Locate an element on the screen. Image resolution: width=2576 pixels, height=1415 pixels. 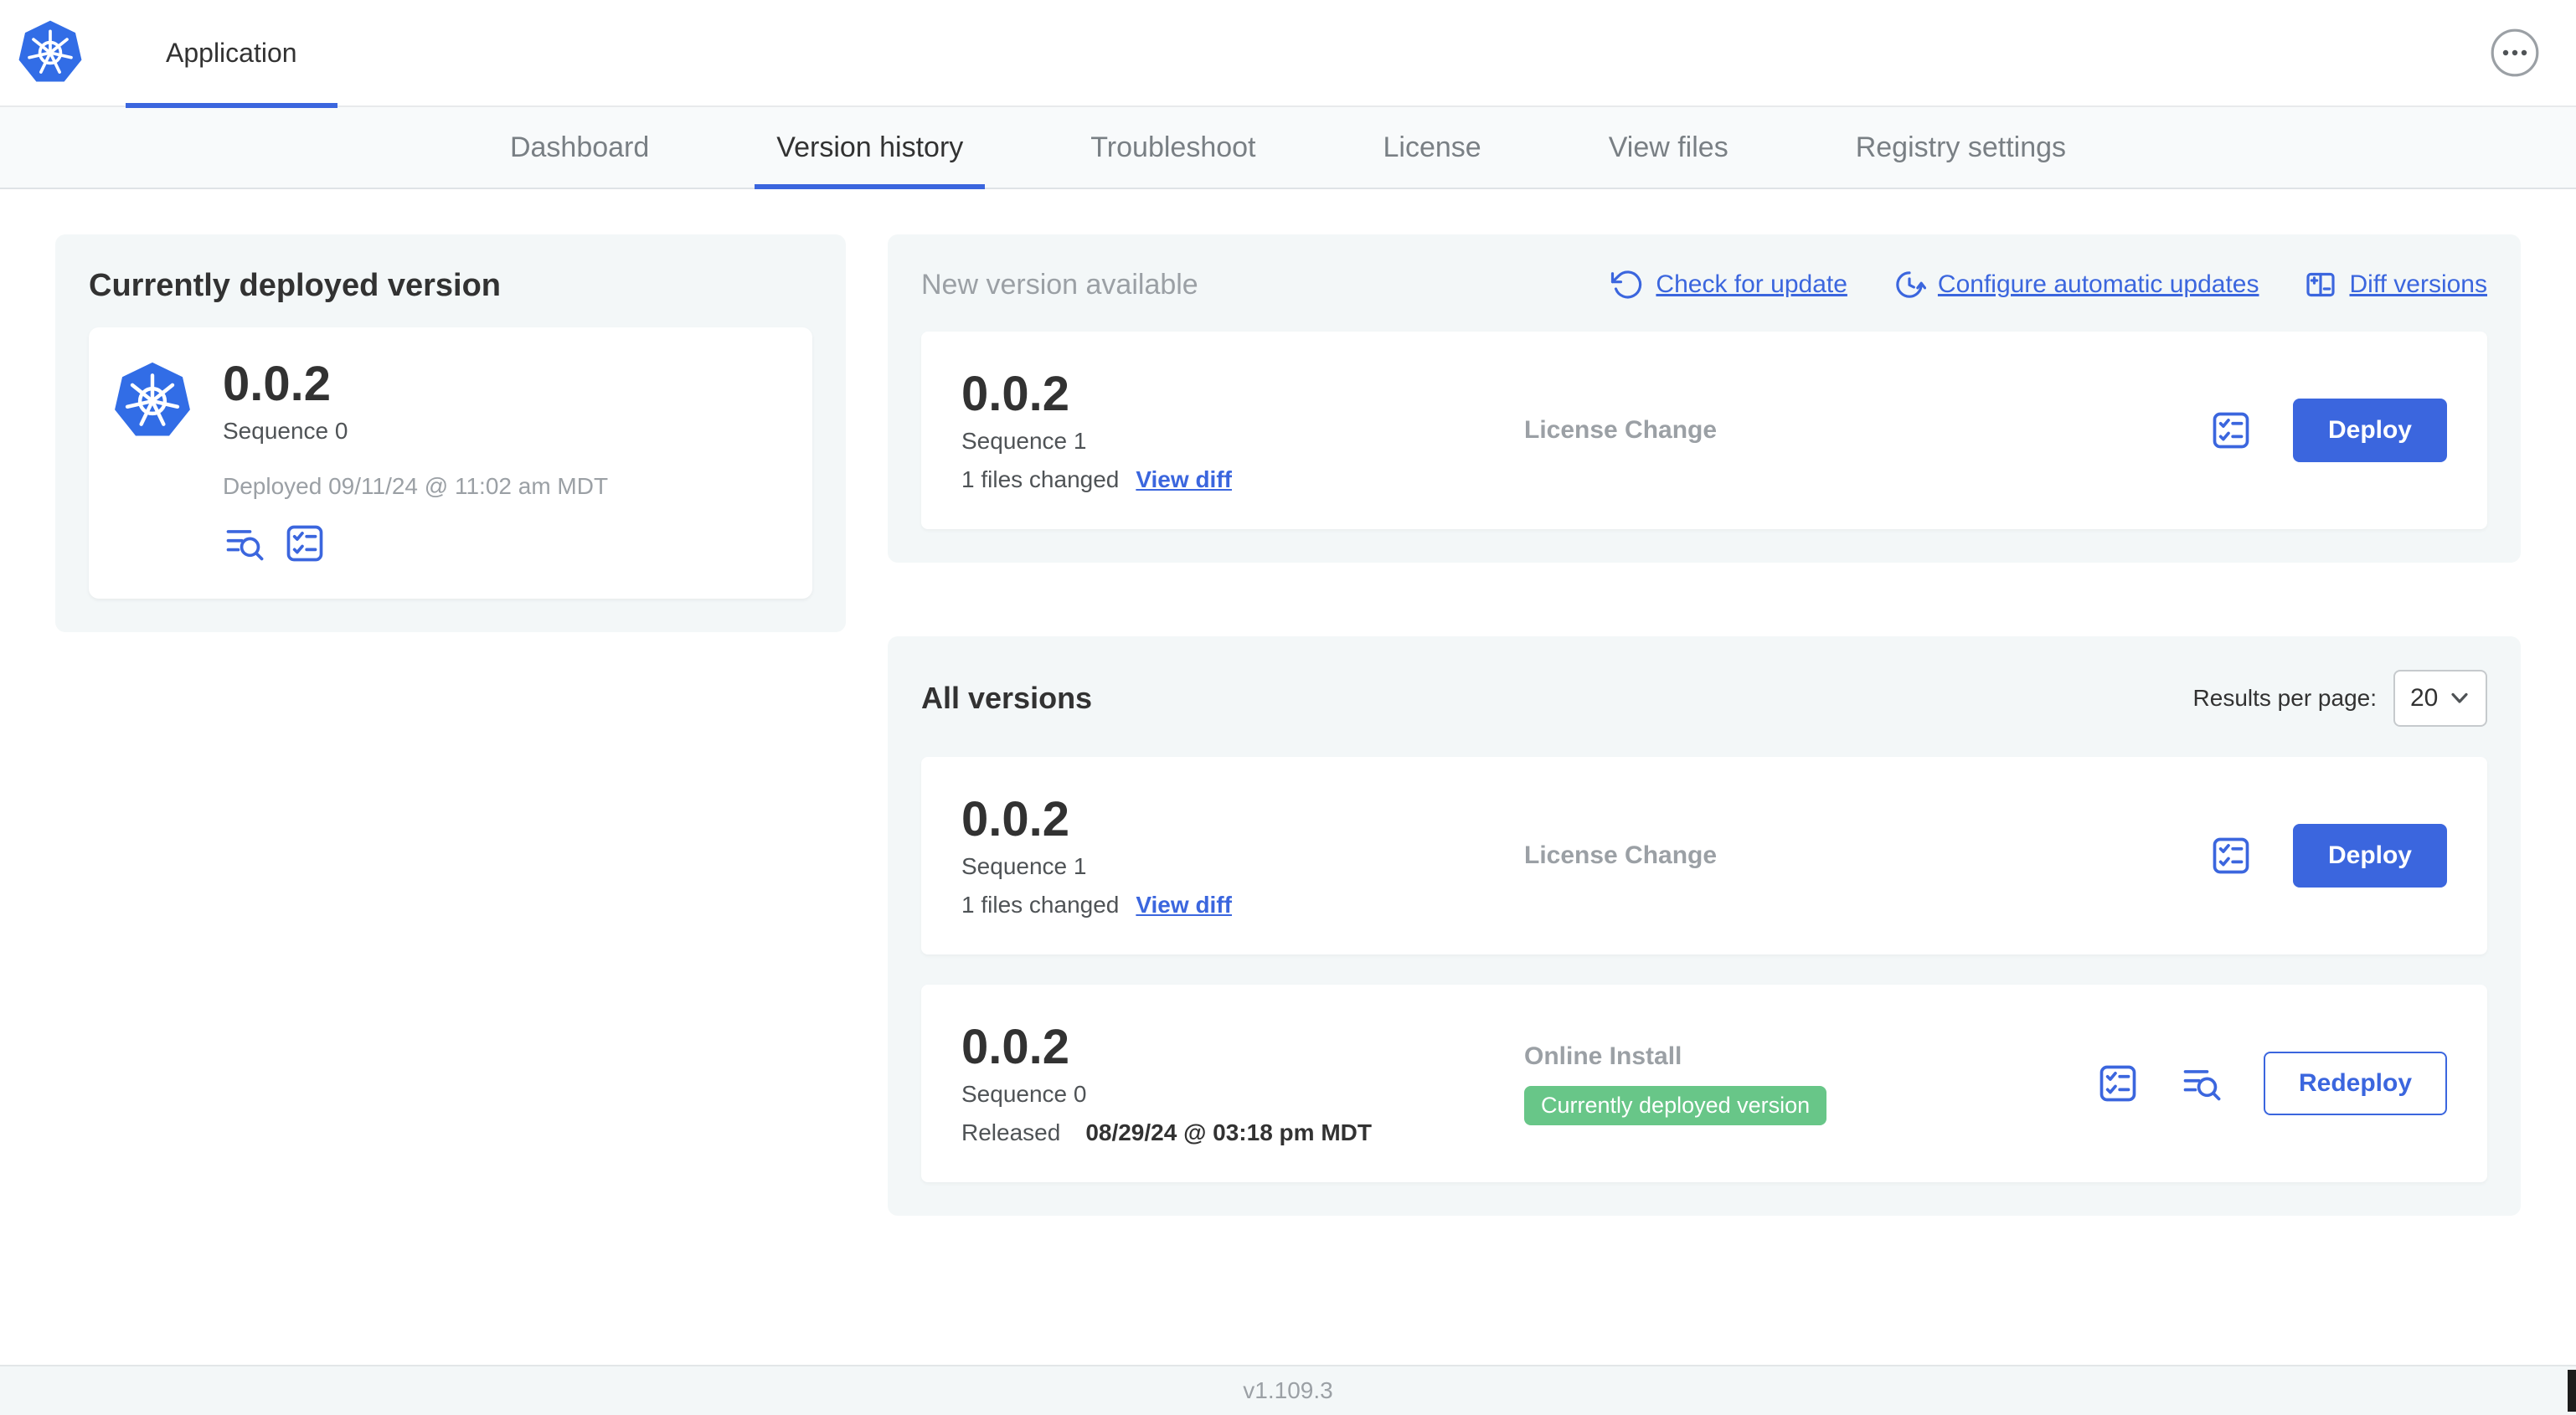
kubernetes-app-icon is located at coordinates (152, 401).